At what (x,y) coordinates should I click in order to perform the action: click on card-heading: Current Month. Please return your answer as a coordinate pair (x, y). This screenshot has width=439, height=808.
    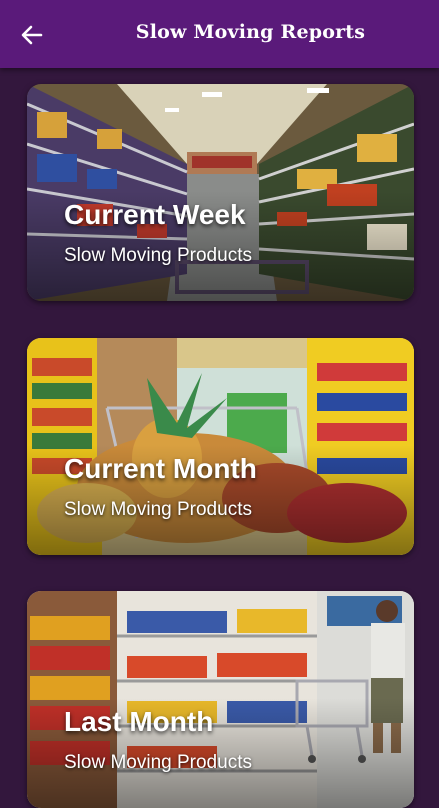
    Looking at the image, I should click on (160, 468).